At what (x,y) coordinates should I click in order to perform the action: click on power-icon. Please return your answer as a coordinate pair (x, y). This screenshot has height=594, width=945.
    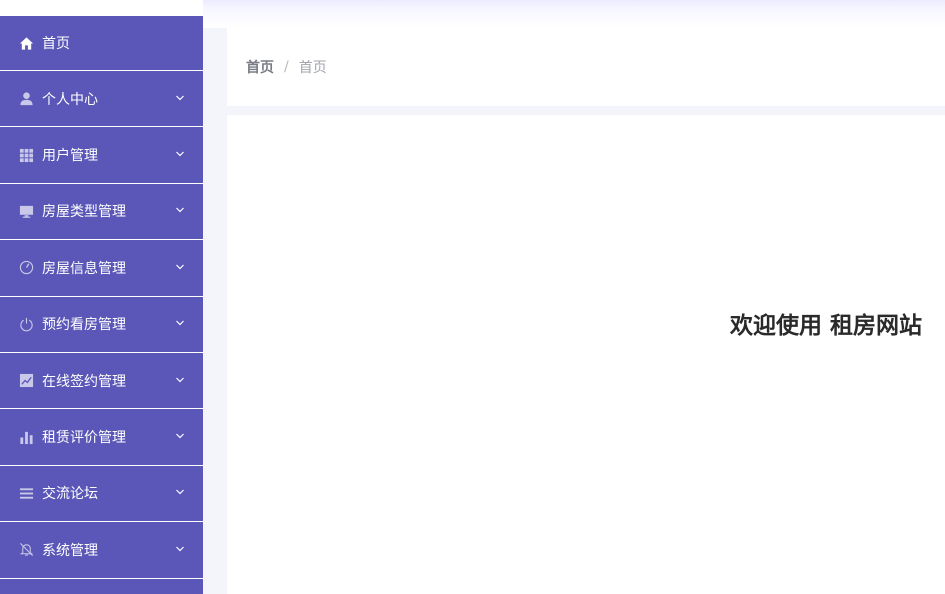
    Looking at the image, I should click on (26, 324).